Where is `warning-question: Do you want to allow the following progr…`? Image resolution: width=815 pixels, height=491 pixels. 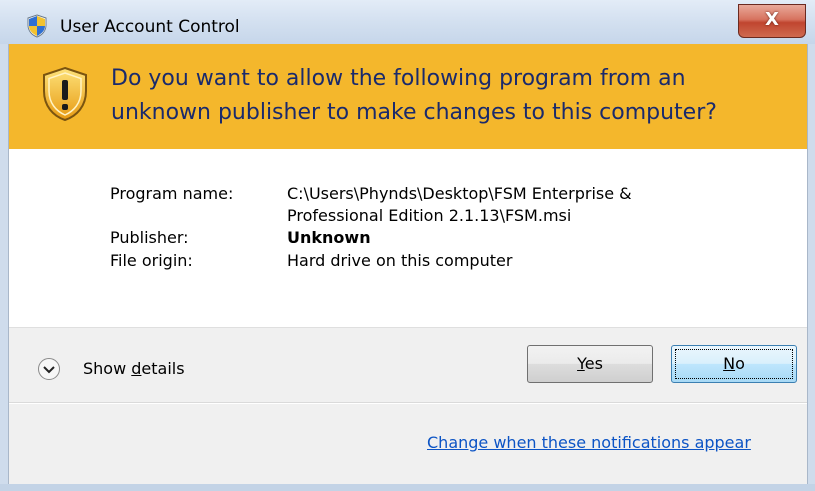
warning-question: Do you want to allow the following progr… is located at coordinates (451, 96).